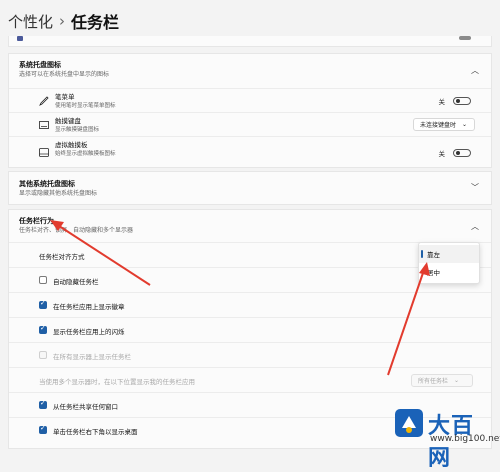 The image size is (500, 472). Describe the element at coordinates (30, 21) in the screenshot. I see `breadcrumb-parent: 个性化` at that location.